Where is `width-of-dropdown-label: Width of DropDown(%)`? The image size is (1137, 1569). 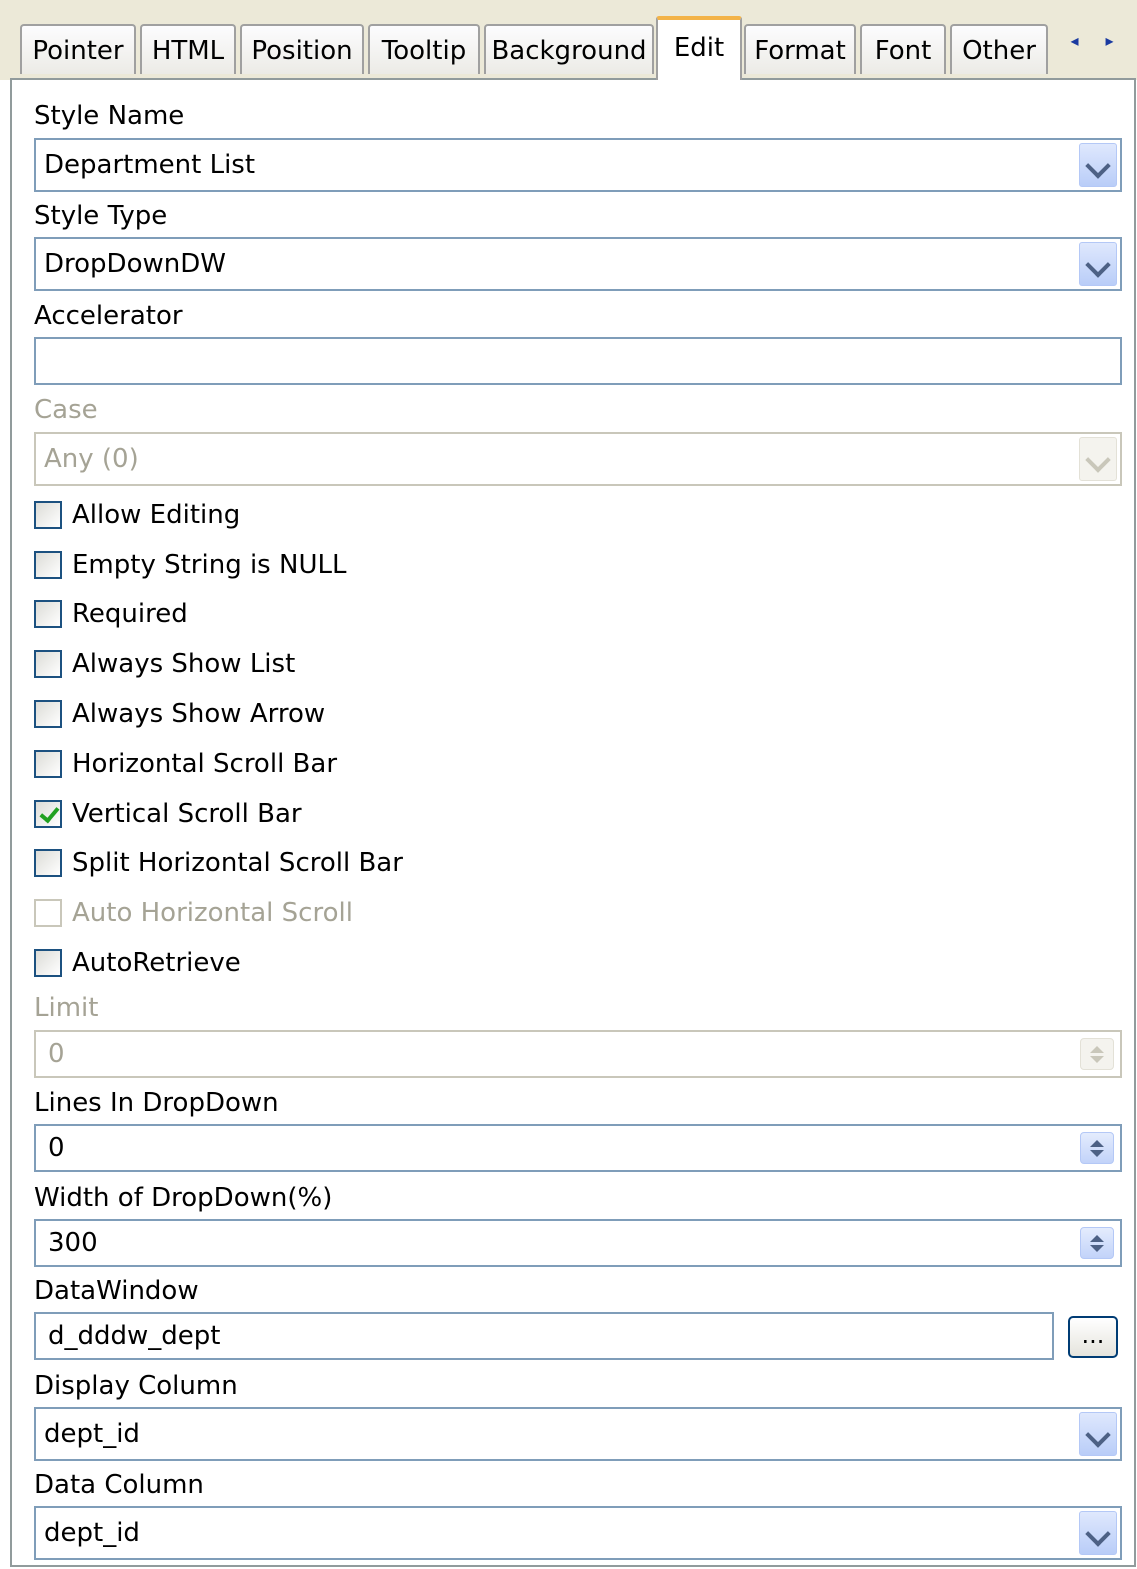
width-of-dropdown-label: Width of DropDown(%) is located at coordinates (183, 1198).